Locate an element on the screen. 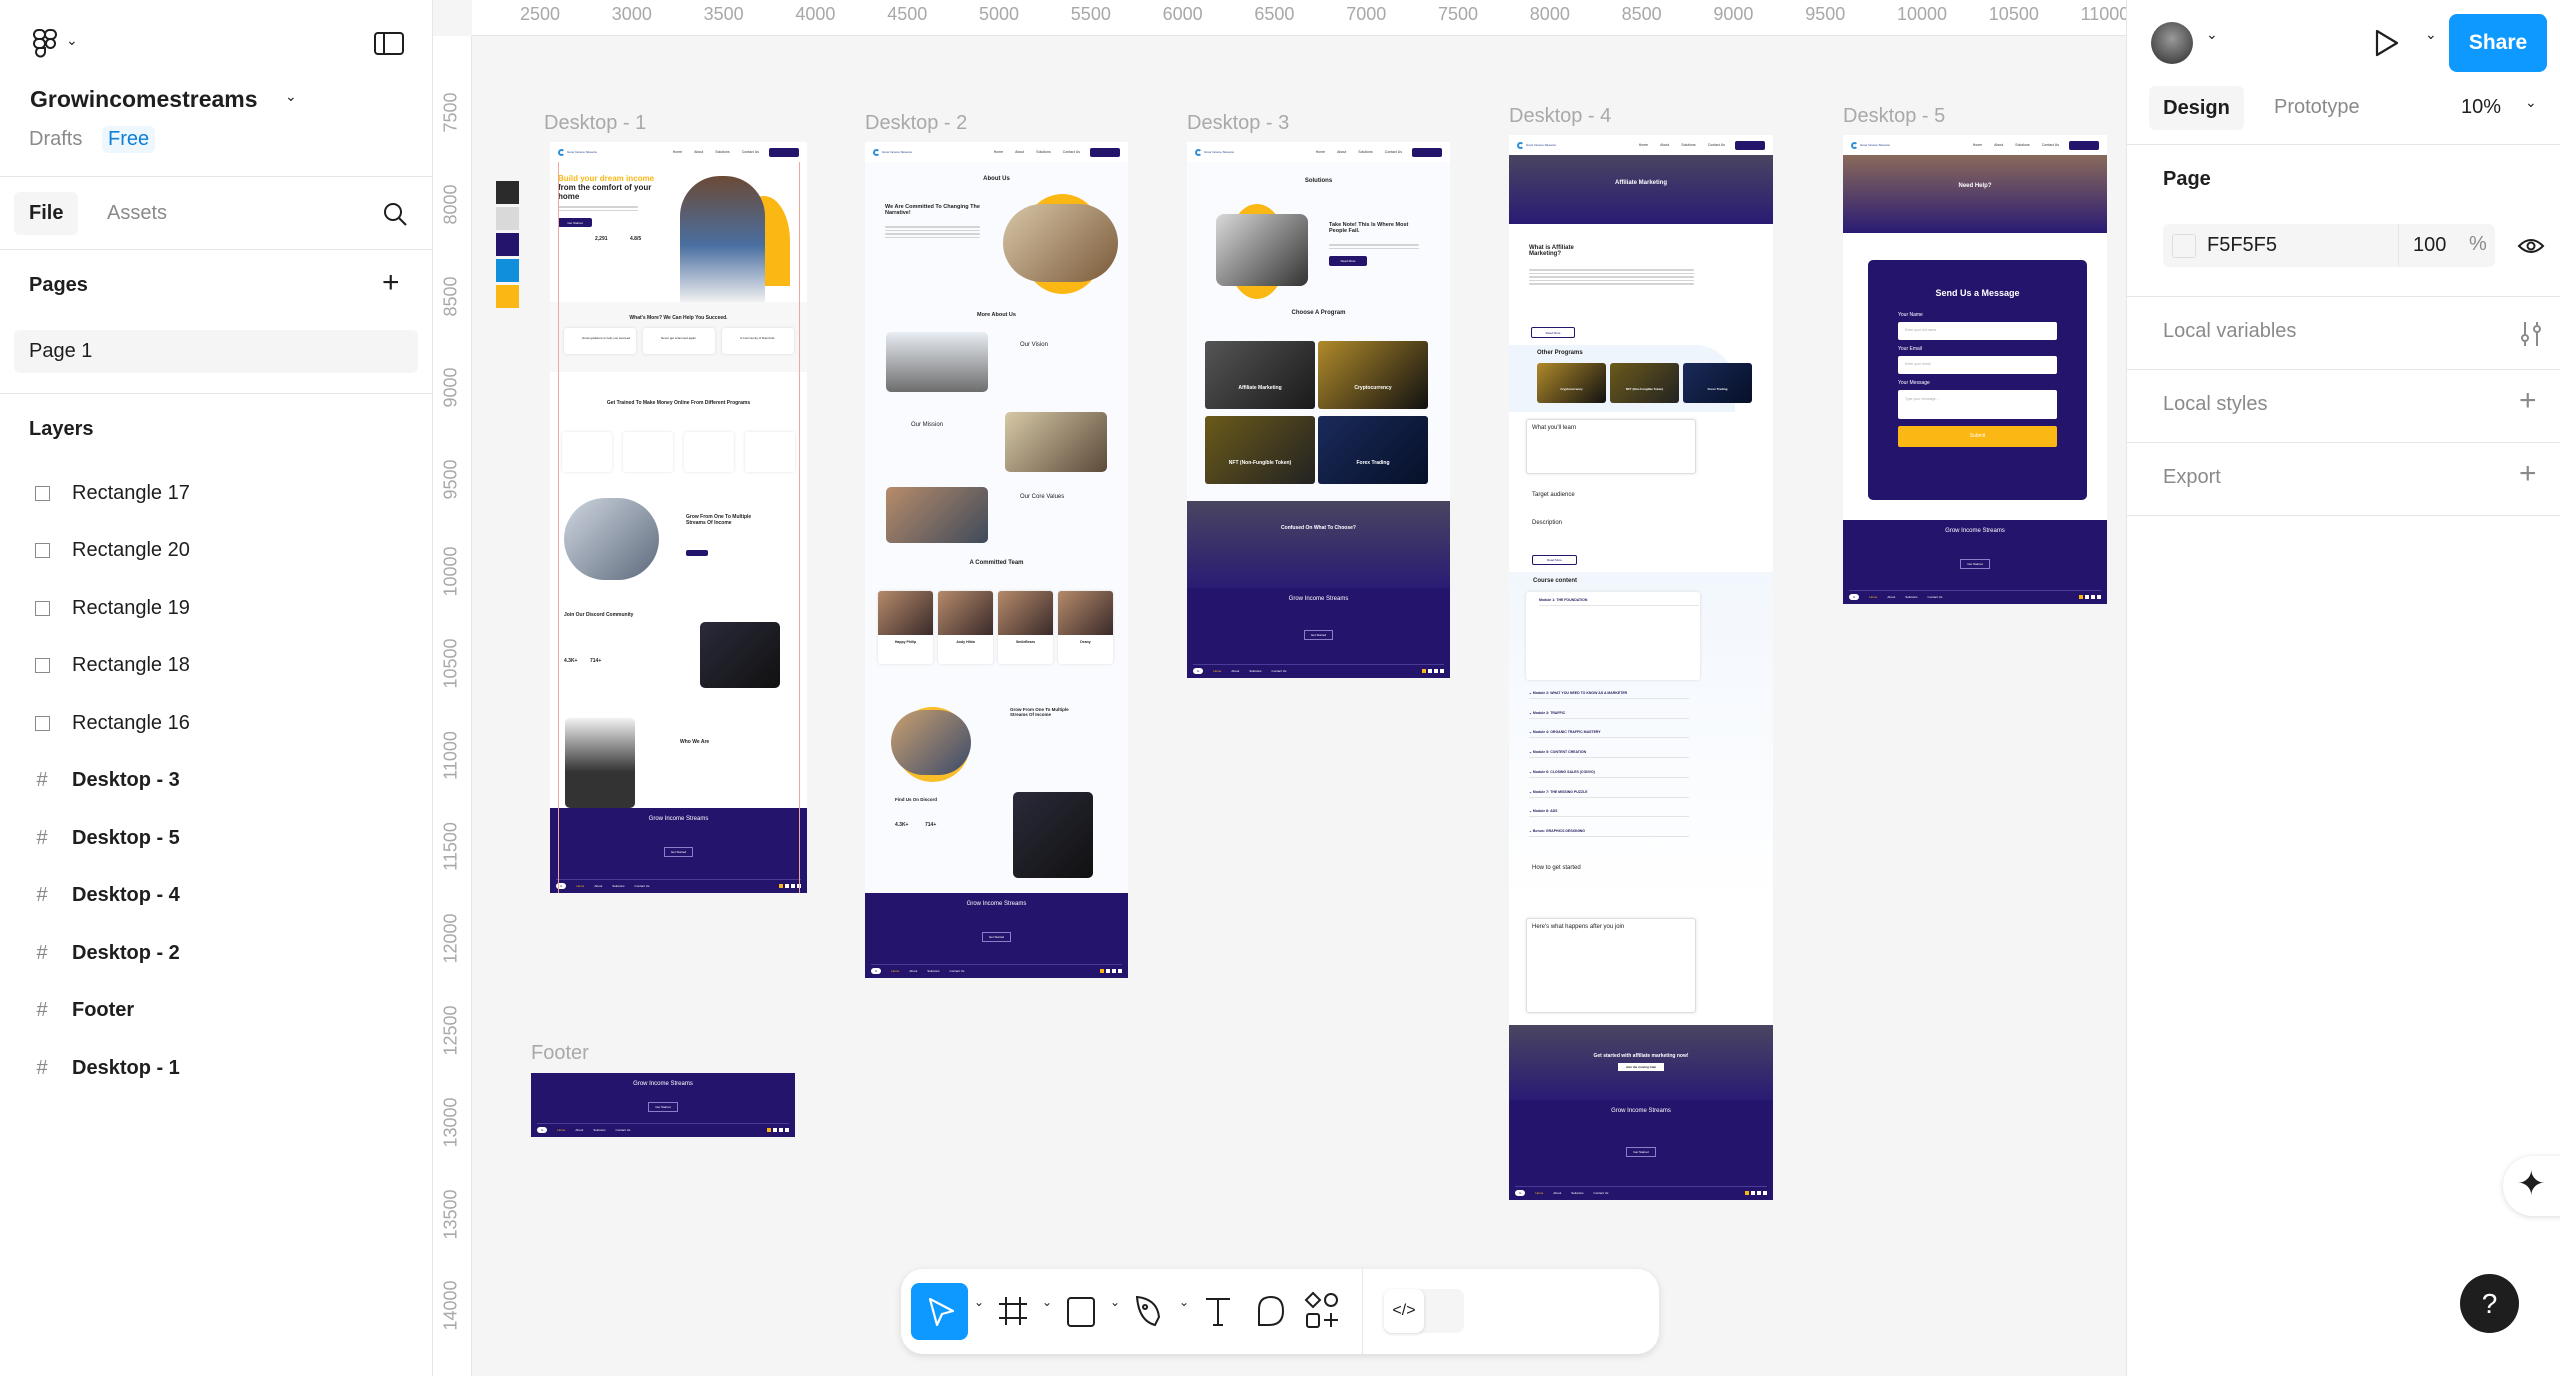 The height and width of the screenshot is (1376, 2560). export-label: Export is located at coordinates (2192, 477).